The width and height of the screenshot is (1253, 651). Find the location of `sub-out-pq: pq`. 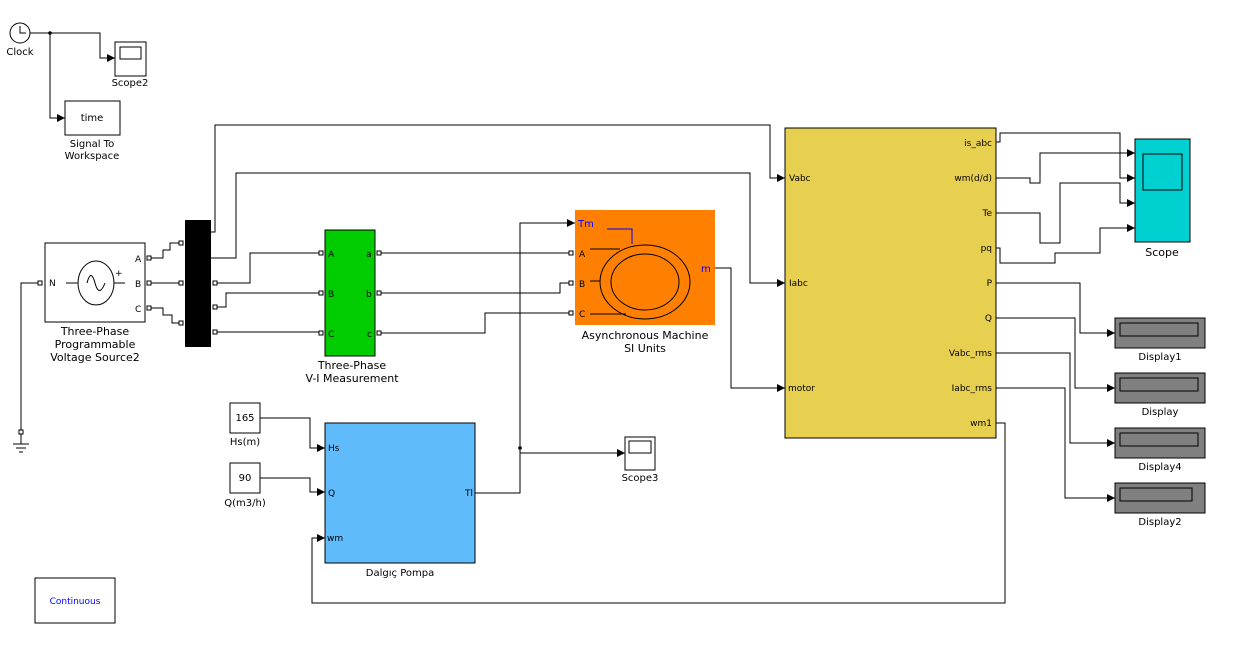

sub-out-pq: pq is located at coordinates (986, 249).